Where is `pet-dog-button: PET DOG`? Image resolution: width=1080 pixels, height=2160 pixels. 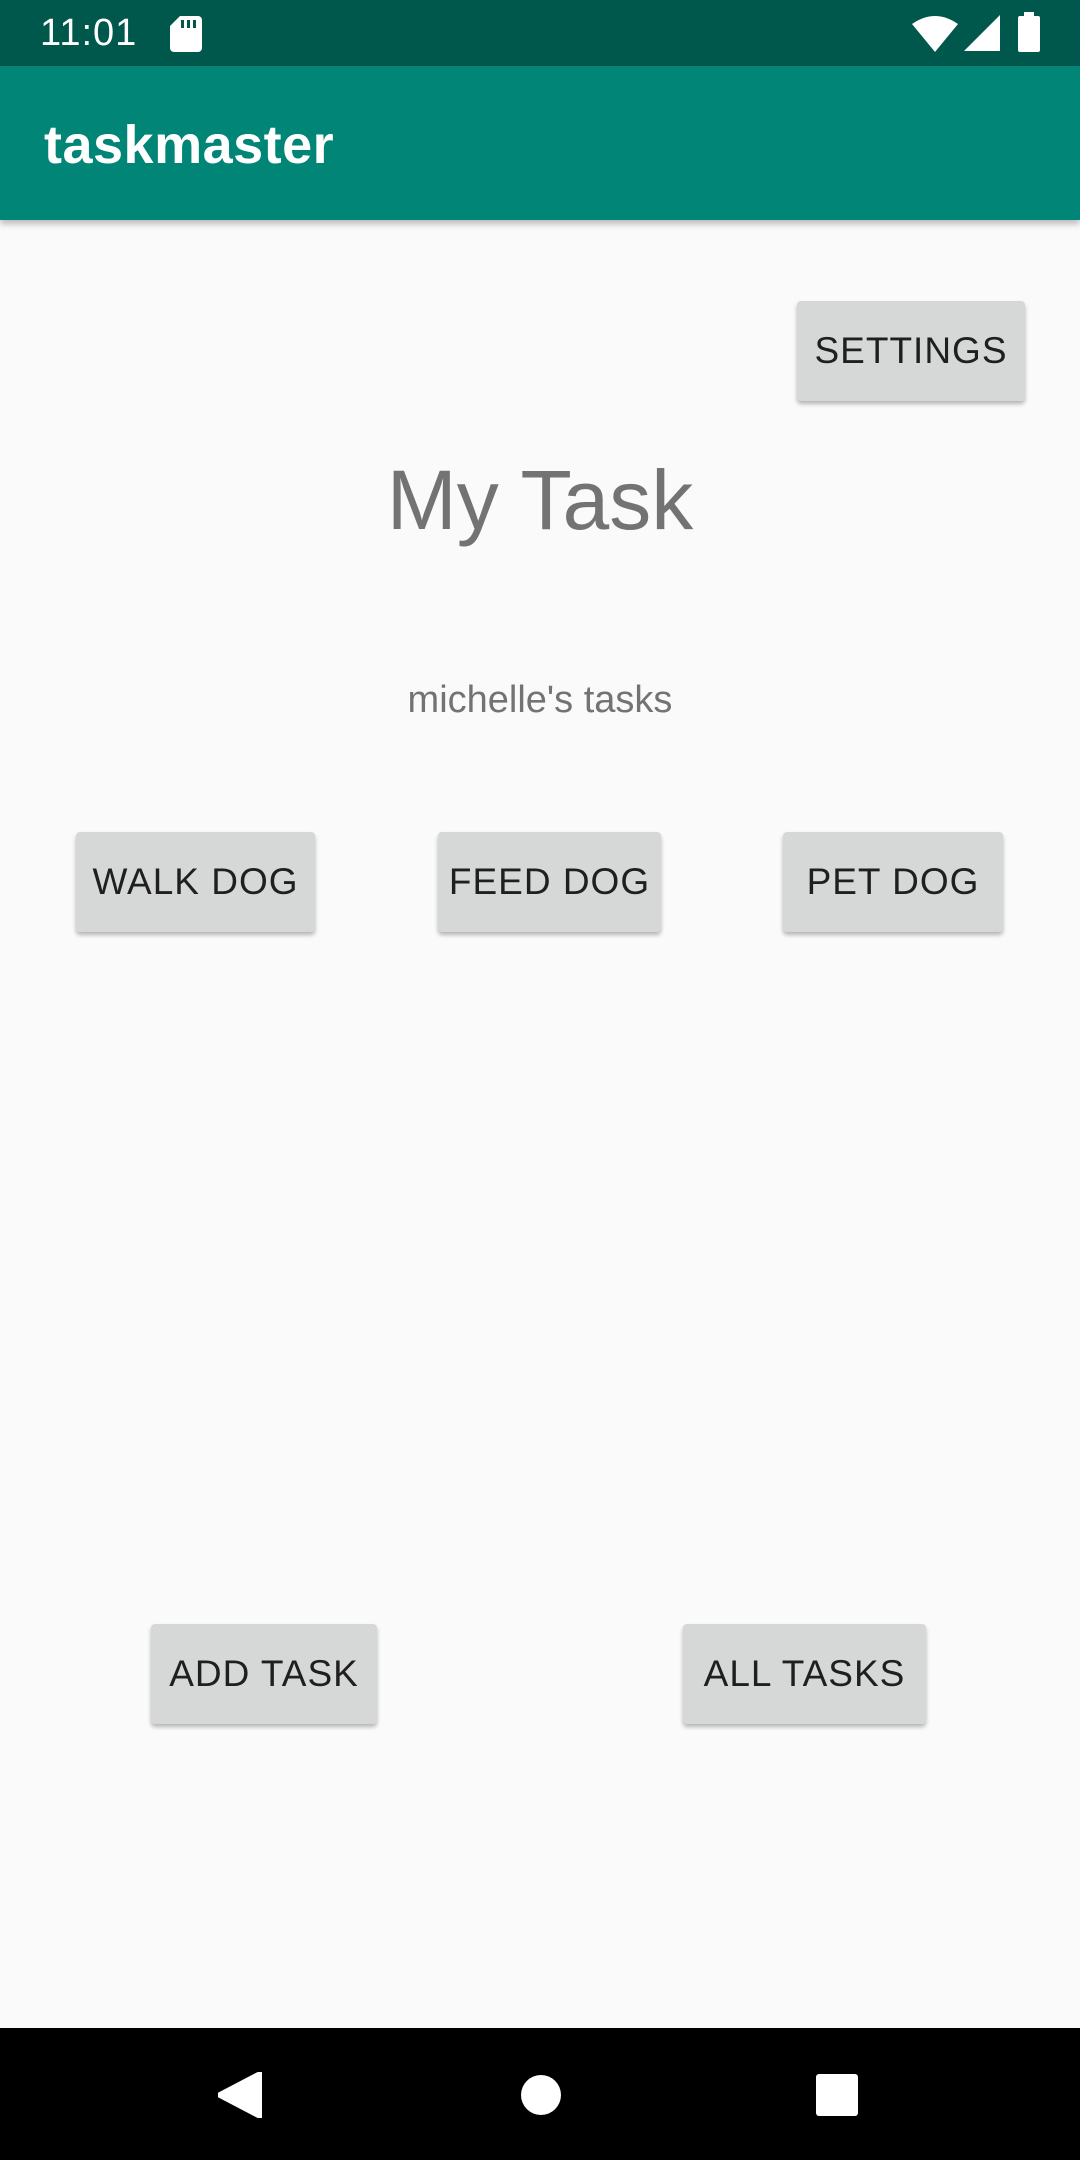 pet-dog-button: PET DOG is located at coordinates (893, 882).